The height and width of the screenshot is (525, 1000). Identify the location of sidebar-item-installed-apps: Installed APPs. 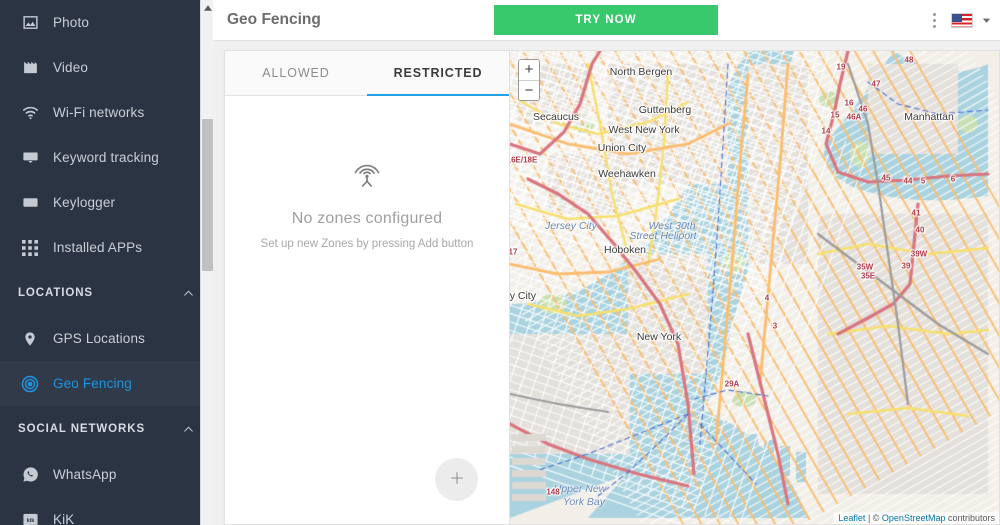
(106, 247).